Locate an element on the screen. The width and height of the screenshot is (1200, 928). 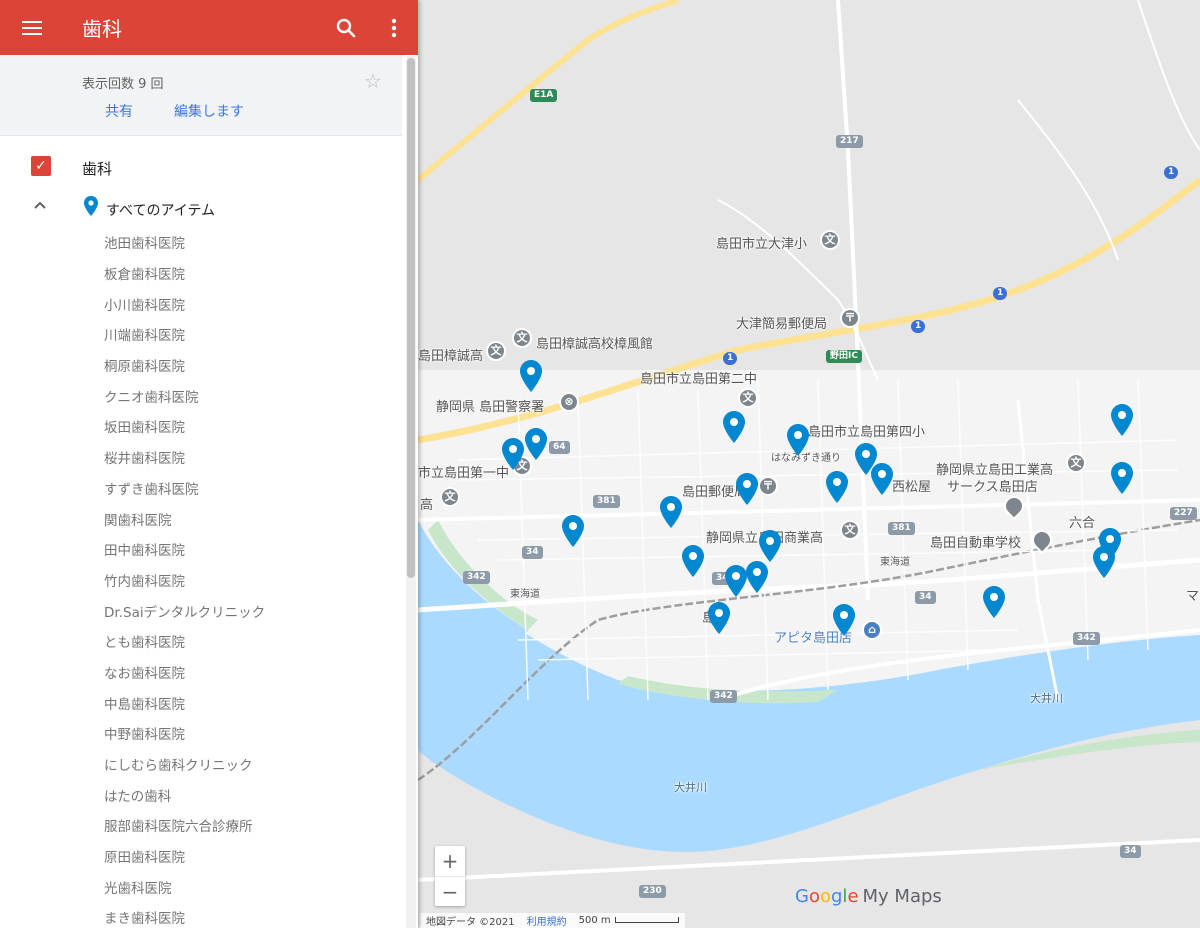
layer-checkbox: ✓ is located at coordinates (41, 166).